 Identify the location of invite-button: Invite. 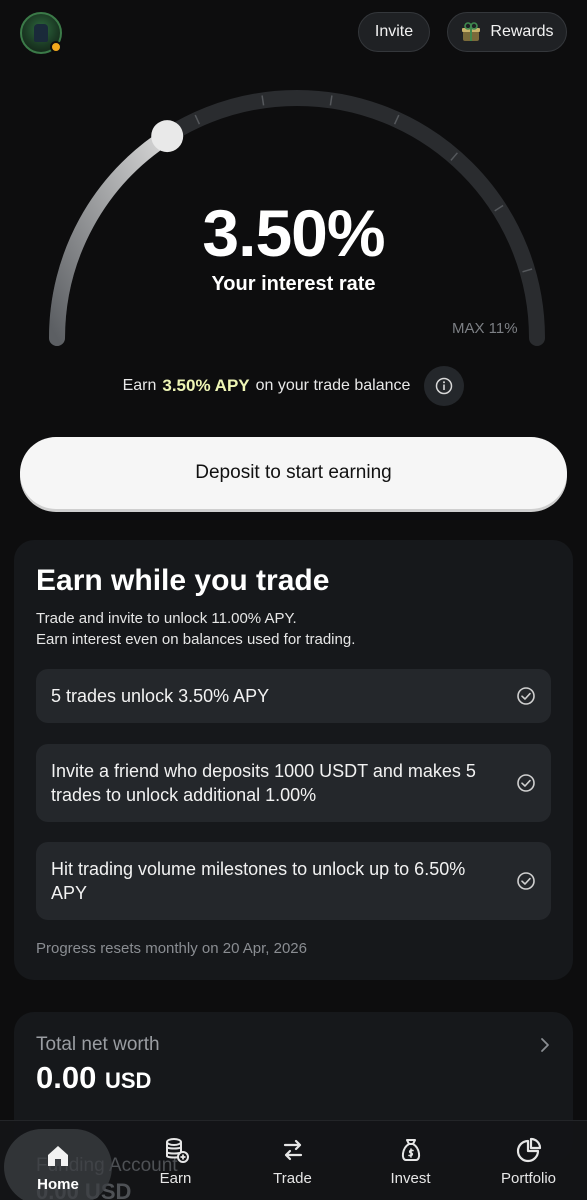
(394, 32).